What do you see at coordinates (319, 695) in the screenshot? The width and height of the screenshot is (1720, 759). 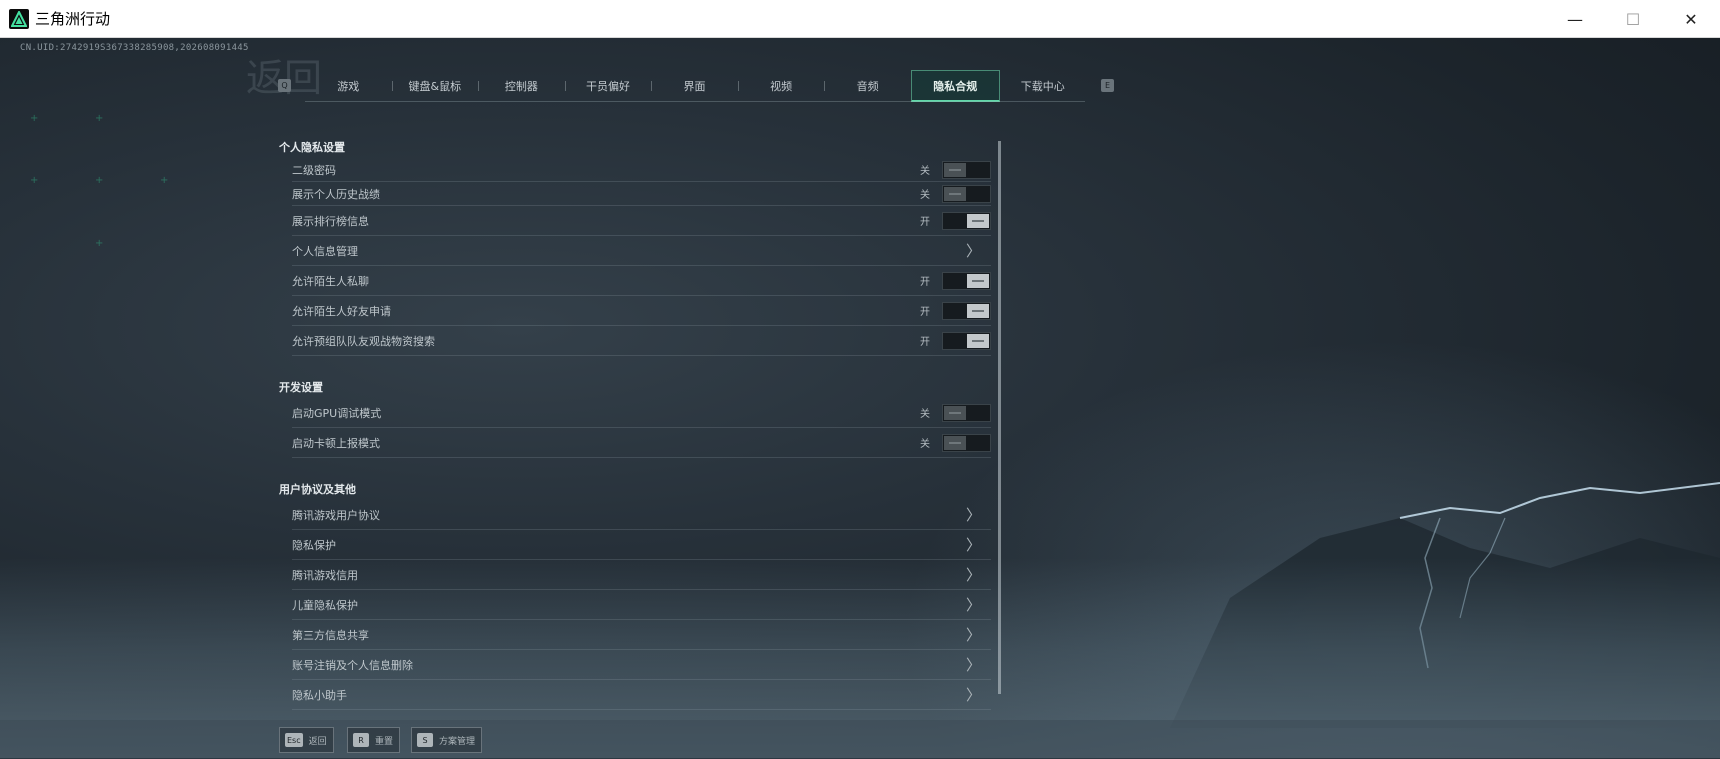 I see `setting-label: 隐私小助手` at bounding box center [319, 695].